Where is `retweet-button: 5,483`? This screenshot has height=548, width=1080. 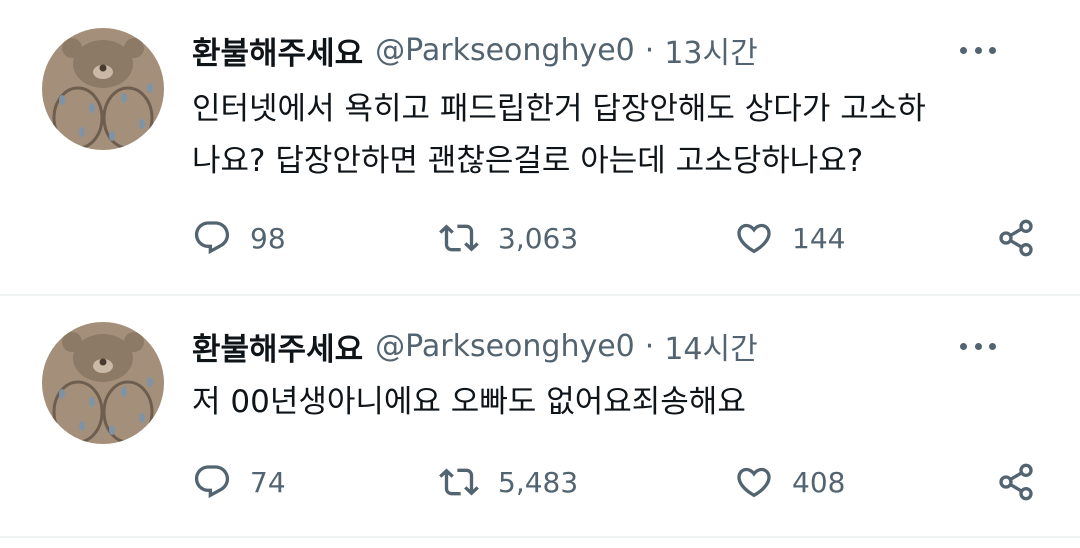
retweet-button: 5,483 is located at coordinates (508, 482).